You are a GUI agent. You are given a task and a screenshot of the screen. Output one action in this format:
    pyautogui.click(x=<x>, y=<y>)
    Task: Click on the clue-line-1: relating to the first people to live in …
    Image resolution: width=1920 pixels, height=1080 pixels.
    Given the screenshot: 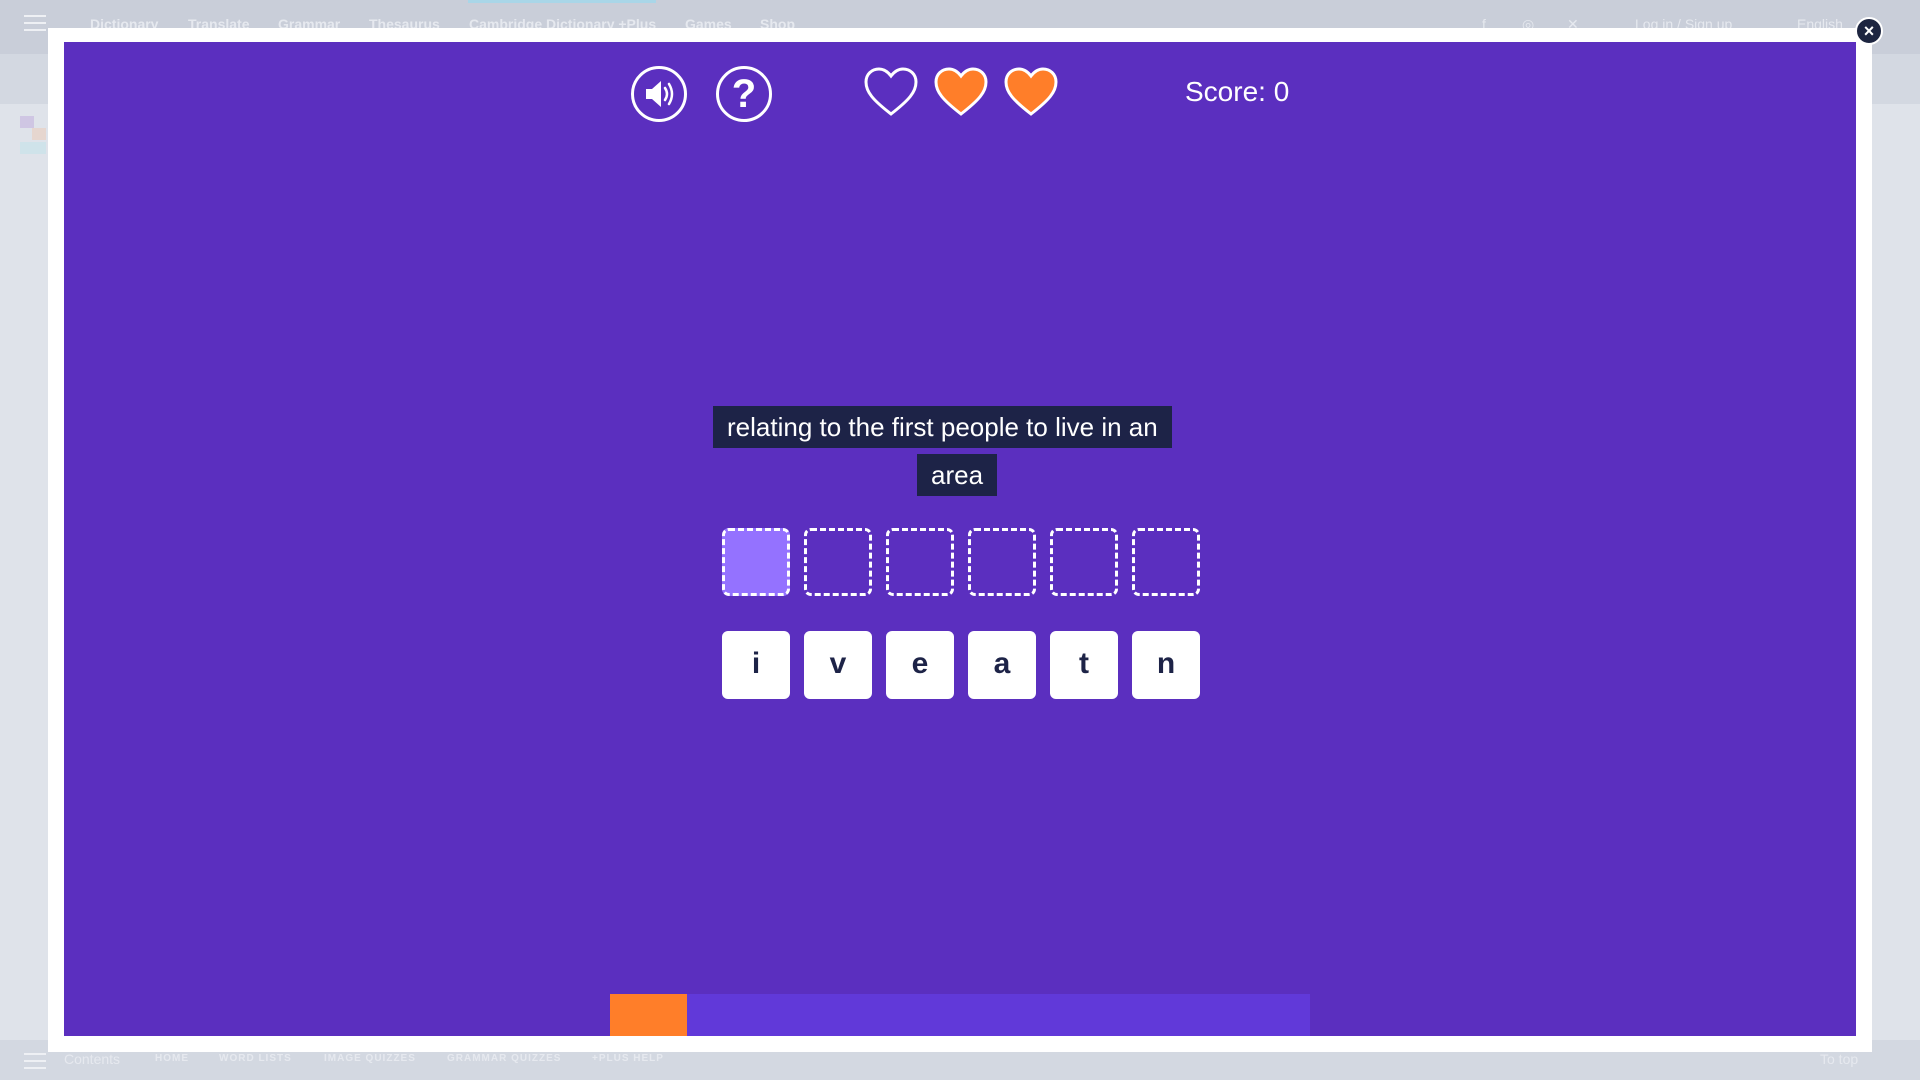 What is the action you would take?
    pyautogui.click(x=942, y=427)
    